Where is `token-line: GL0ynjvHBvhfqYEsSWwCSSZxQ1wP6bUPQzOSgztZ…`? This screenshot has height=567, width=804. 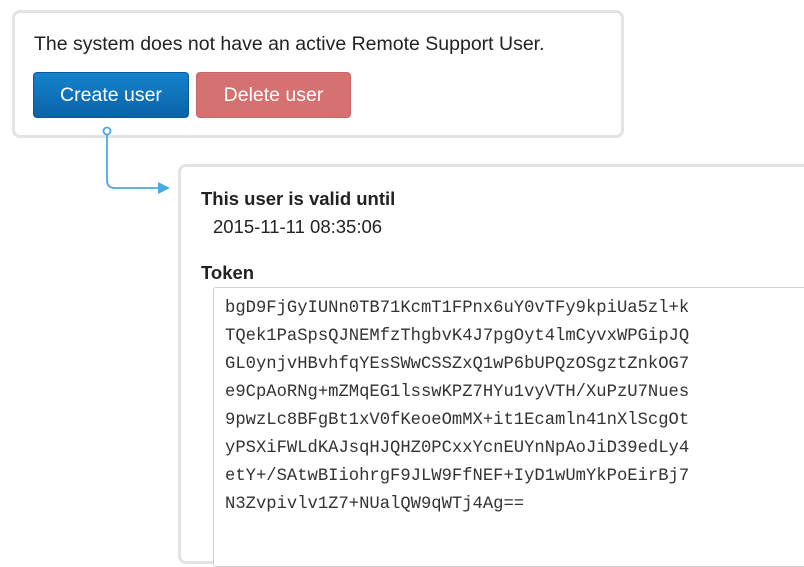 token-line: GL0ynjvHBvhfqYEsSWwCSSZxQ1wP6bUPQzOSgztZ… is located at coordinates (457, 364).